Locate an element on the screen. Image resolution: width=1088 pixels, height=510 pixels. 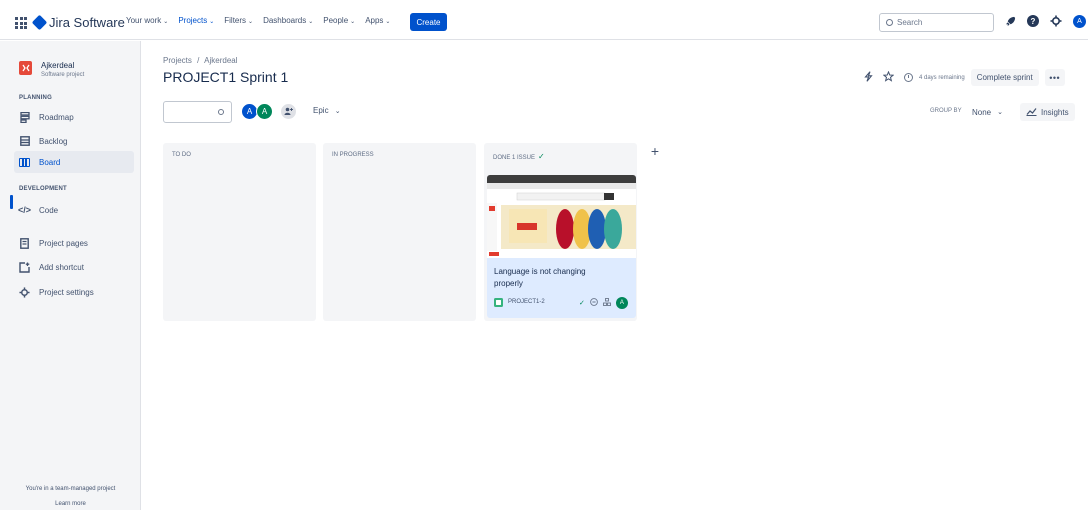
star-icon is located at coordinates (888, 77).